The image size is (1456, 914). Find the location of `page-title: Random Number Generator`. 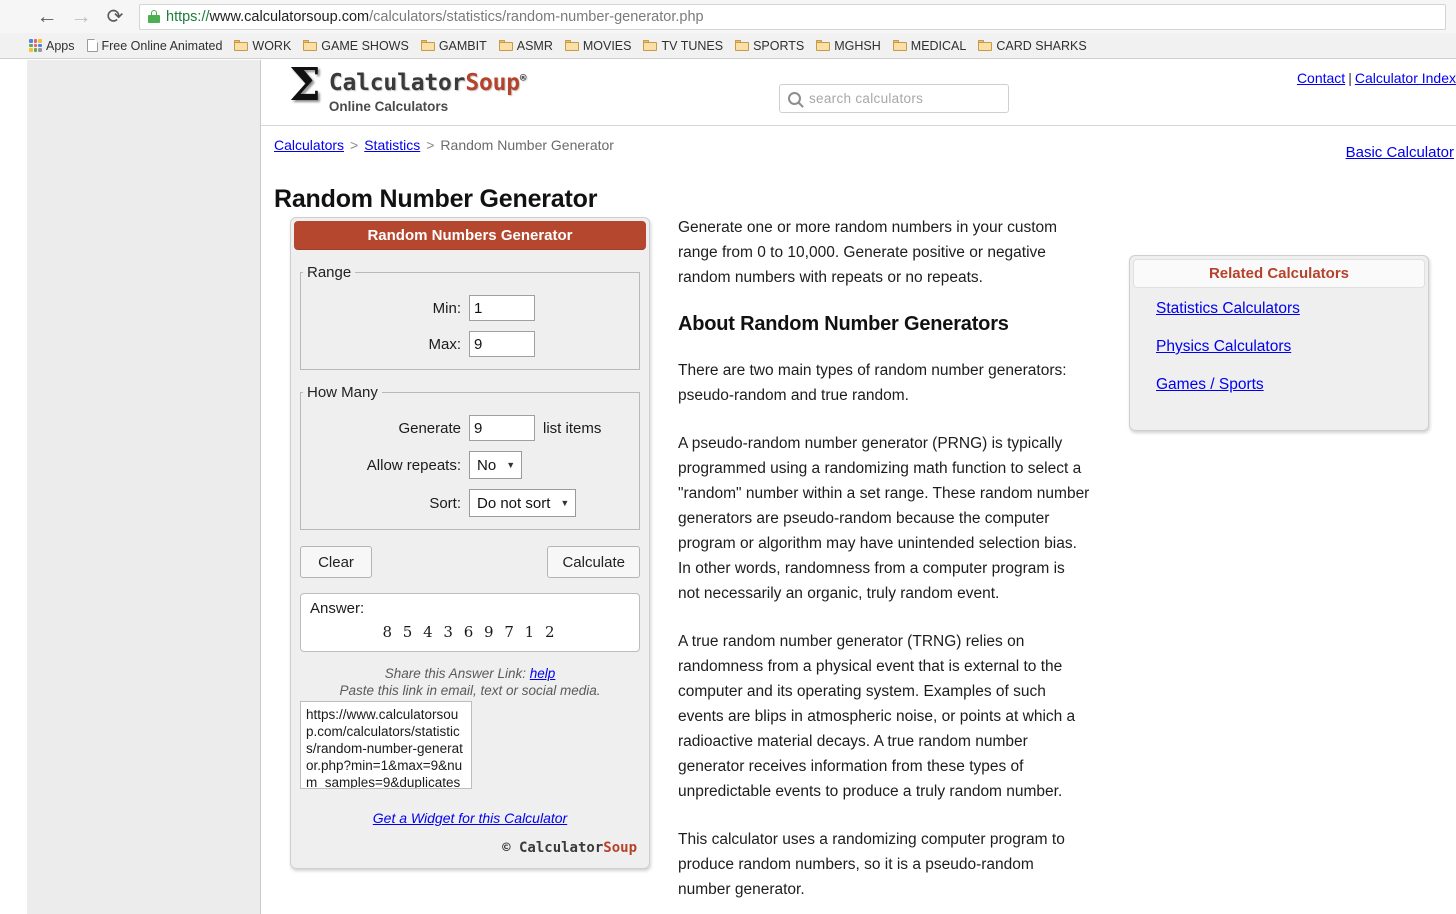

page-title: Random Number Generator is located at coordinates (436, 198).